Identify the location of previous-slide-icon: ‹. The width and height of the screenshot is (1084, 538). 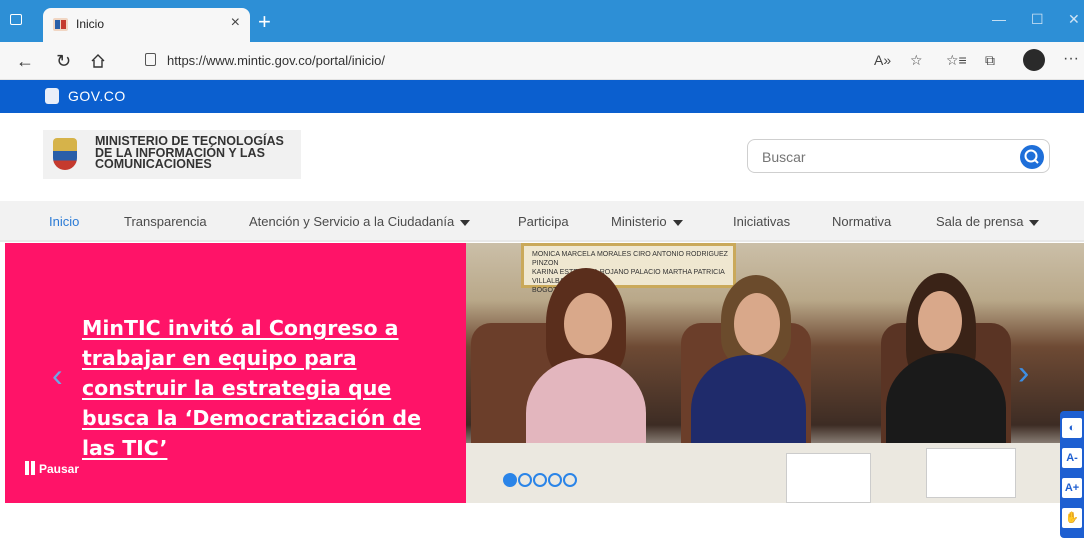
(57, 375).